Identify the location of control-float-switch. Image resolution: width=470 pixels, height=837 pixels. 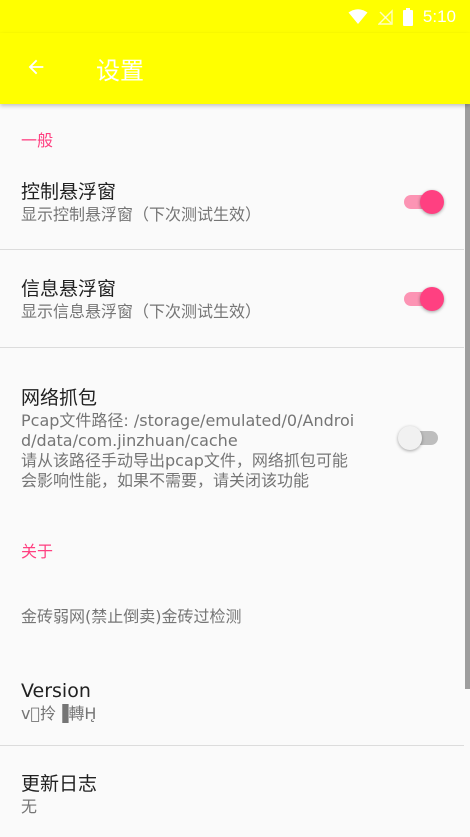
(422, 201).